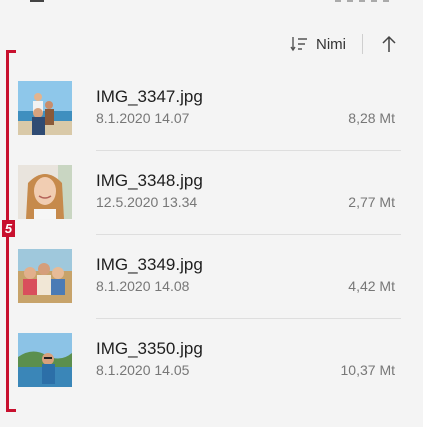  I want to click on file-name: IMG_3348.jpg, so click(149, 180).